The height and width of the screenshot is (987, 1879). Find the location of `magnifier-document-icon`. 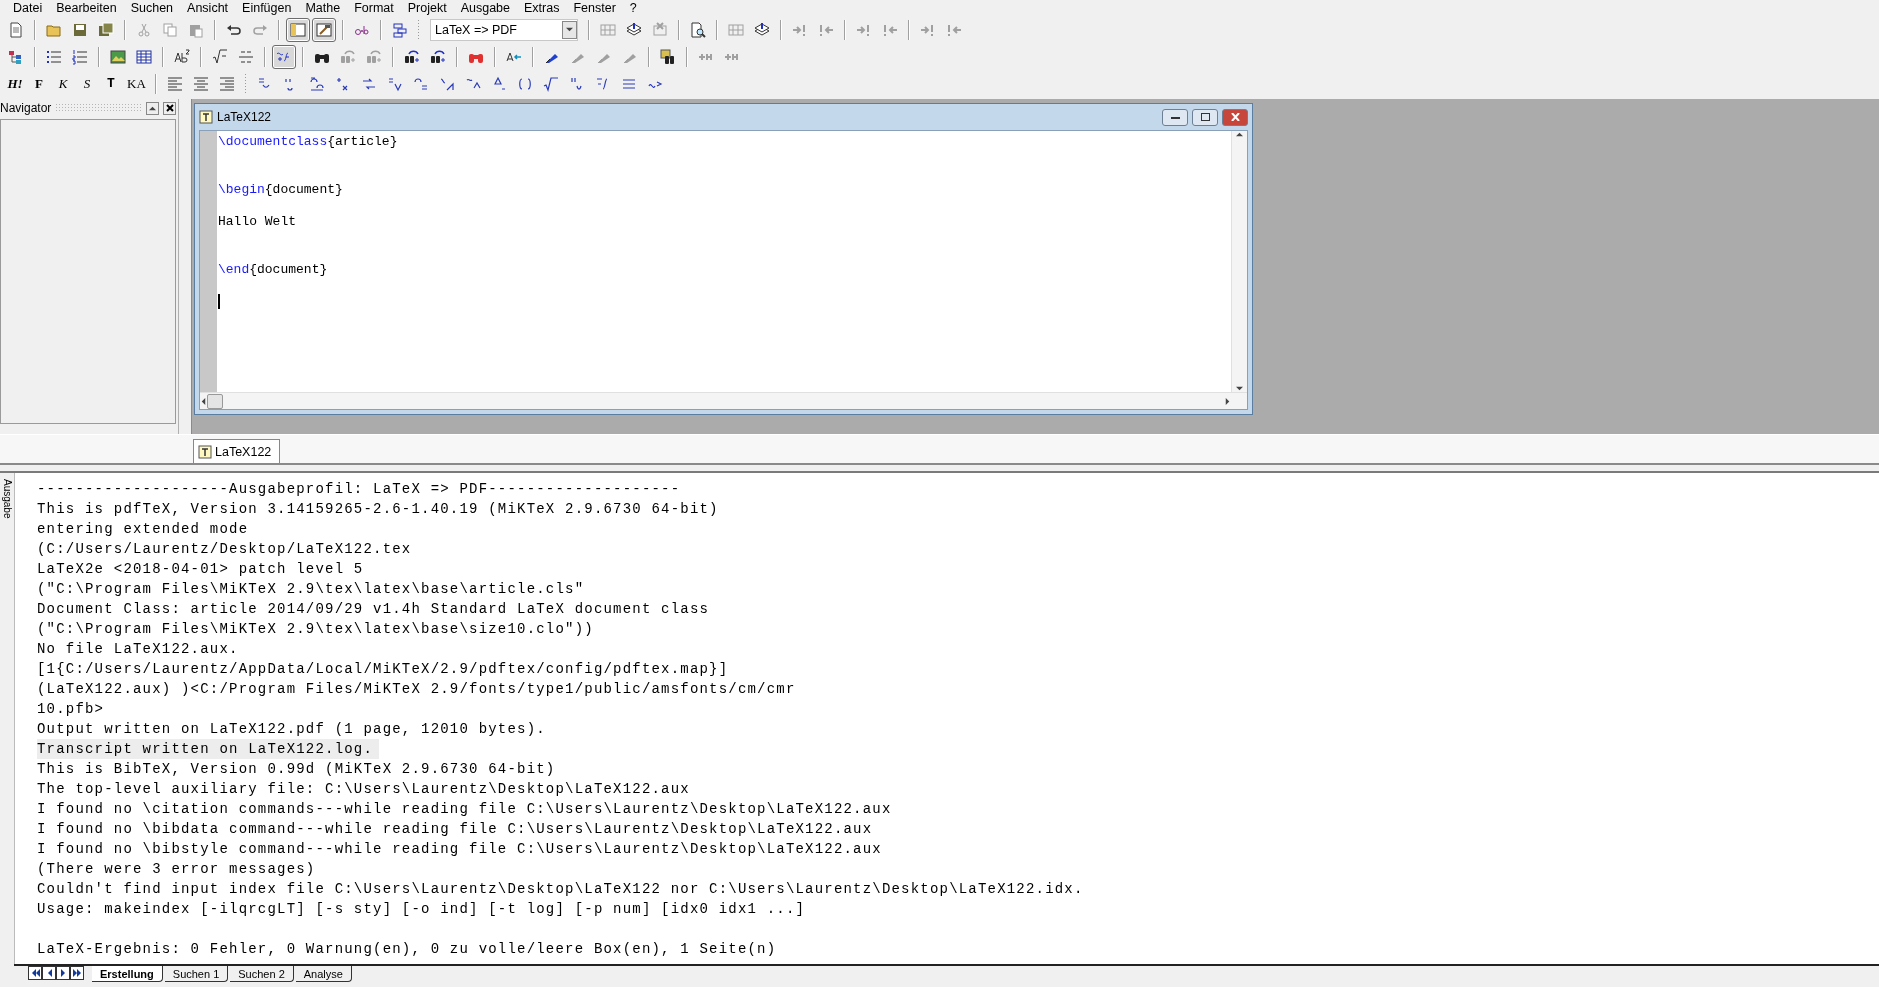

magnifier-document-icon is located at coordinates (698, 29).